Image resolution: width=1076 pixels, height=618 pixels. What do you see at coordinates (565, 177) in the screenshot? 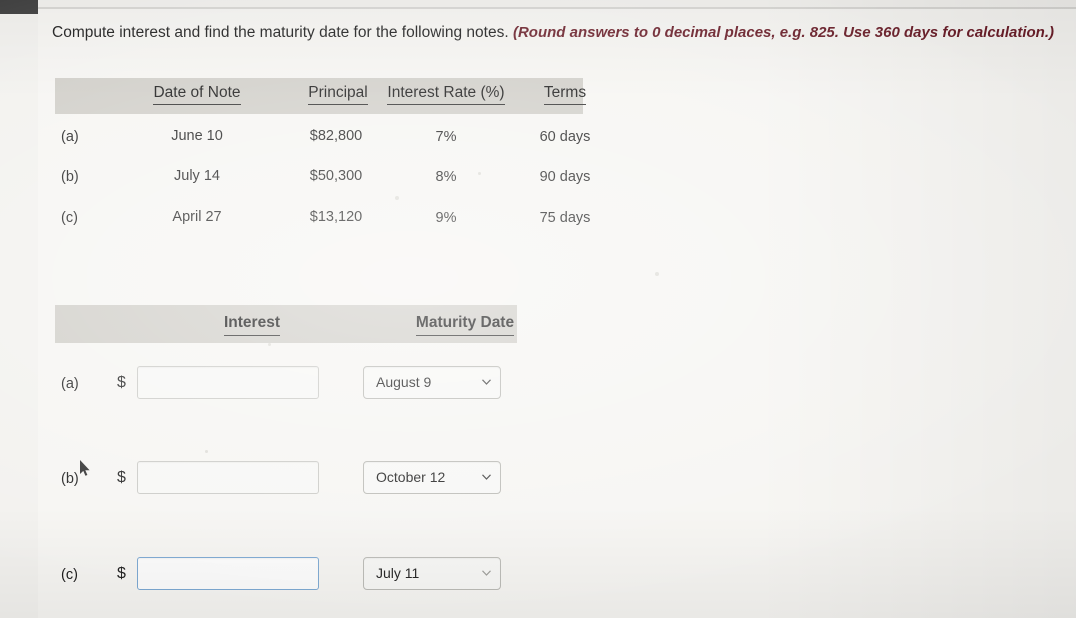
I see `cell-terms: 90 days` at bounding box center [565, 177].